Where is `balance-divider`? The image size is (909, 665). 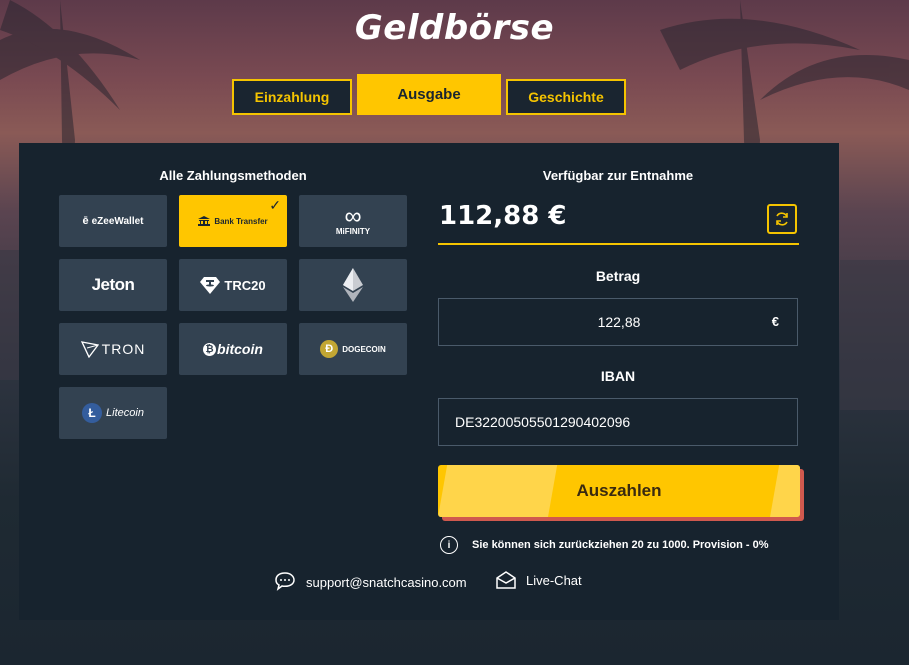
balance-divider is located at coordinates (618, 244).